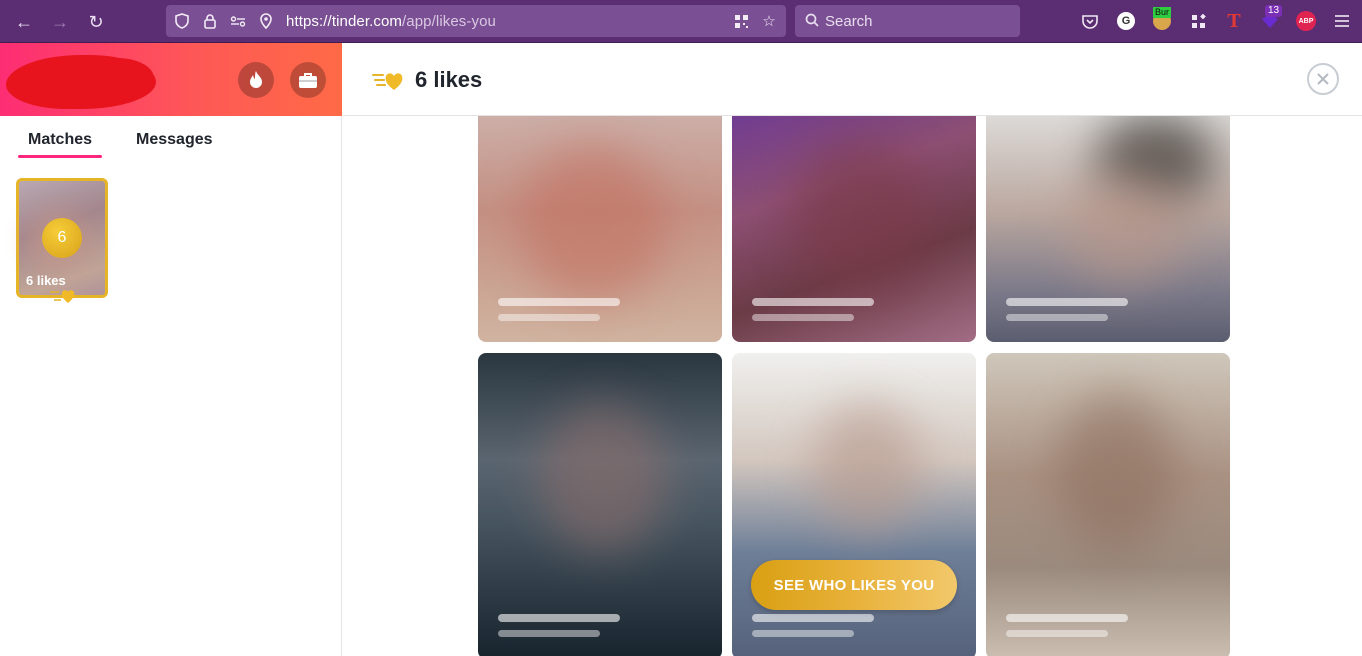  Describe the element at coordinates (1274, 11) in the screenshot. I see `extension-badge-count: 13` at that location.